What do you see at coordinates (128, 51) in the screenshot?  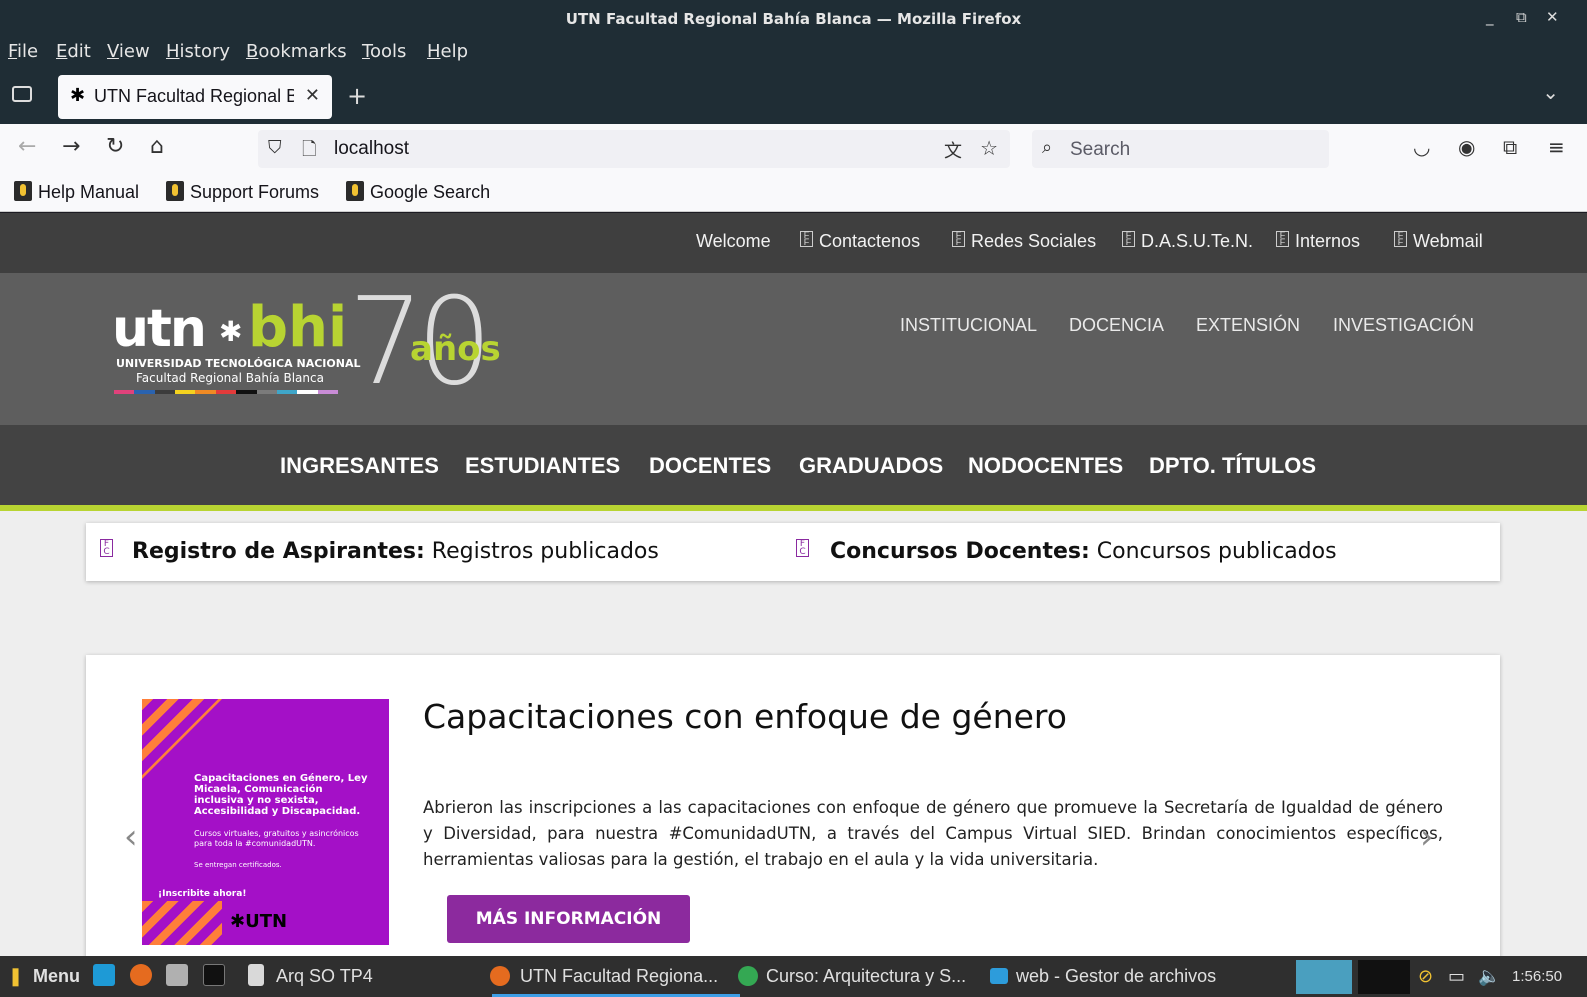 I see `menu-view: View` at bounding box center [128, 51].